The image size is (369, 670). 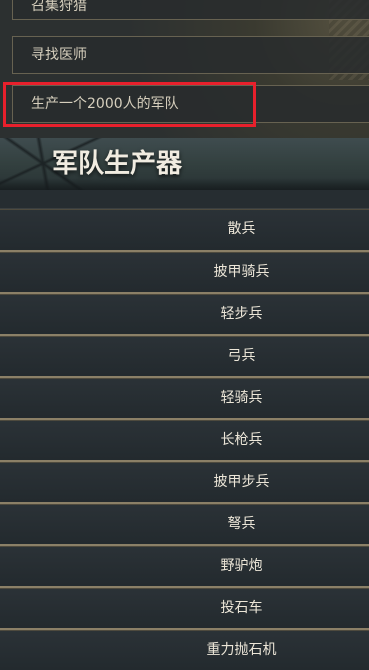 I want to click on unit-item-armored-infantry: 披甲步兵, so click(x=184, y=481).